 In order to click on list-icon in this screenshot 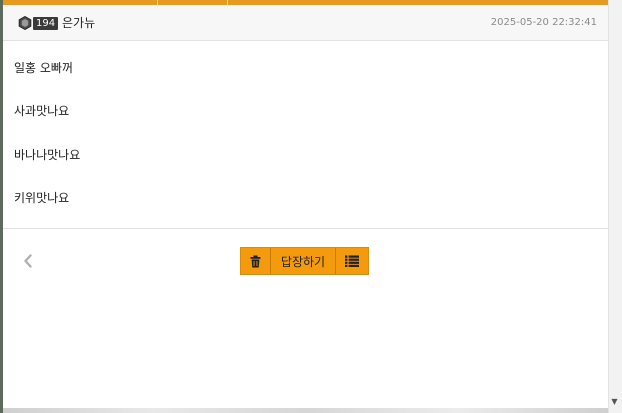, I will do `click(352, 261)`.